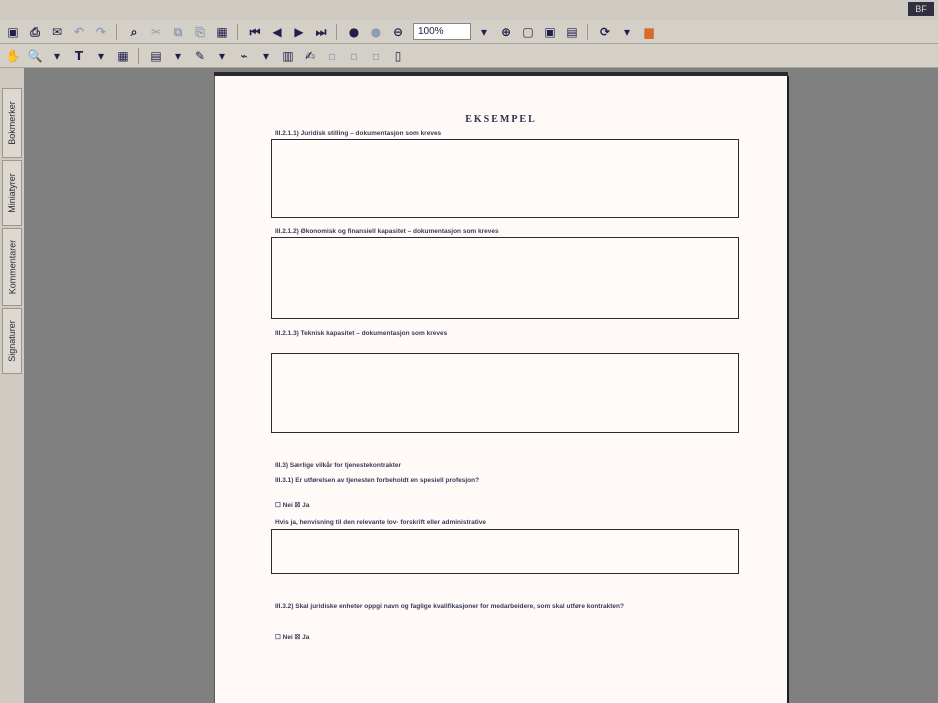 The height and width of the screenshot is (703, 938). Describe the element at coordinates (200, 32) in the screenshot. I see `paste-icon: ⎘` at that location.